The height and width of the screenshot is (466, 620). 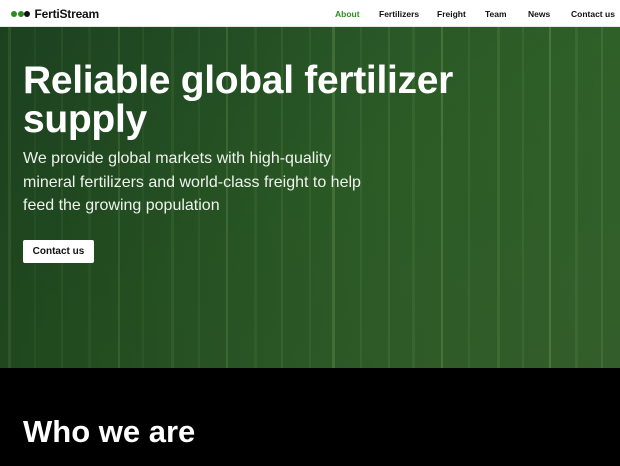 What do you see at coordinates (58, 251) in the screenshot?
I see `contact-us-button: Contact us` at bounding box center [58, 251].